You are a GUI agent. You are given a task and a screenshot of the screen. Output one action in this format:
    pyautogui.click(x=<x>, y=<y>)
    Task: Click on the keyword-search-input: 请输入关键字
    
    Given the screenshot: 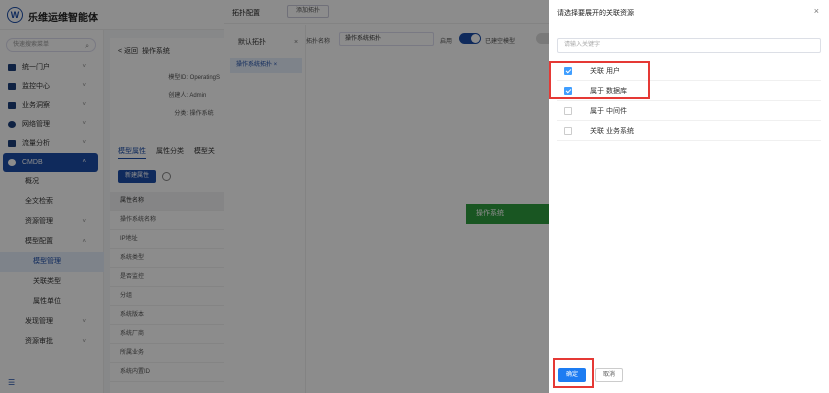 What is the action you would take?
    pyautogui.click(x=689, y=45)
    